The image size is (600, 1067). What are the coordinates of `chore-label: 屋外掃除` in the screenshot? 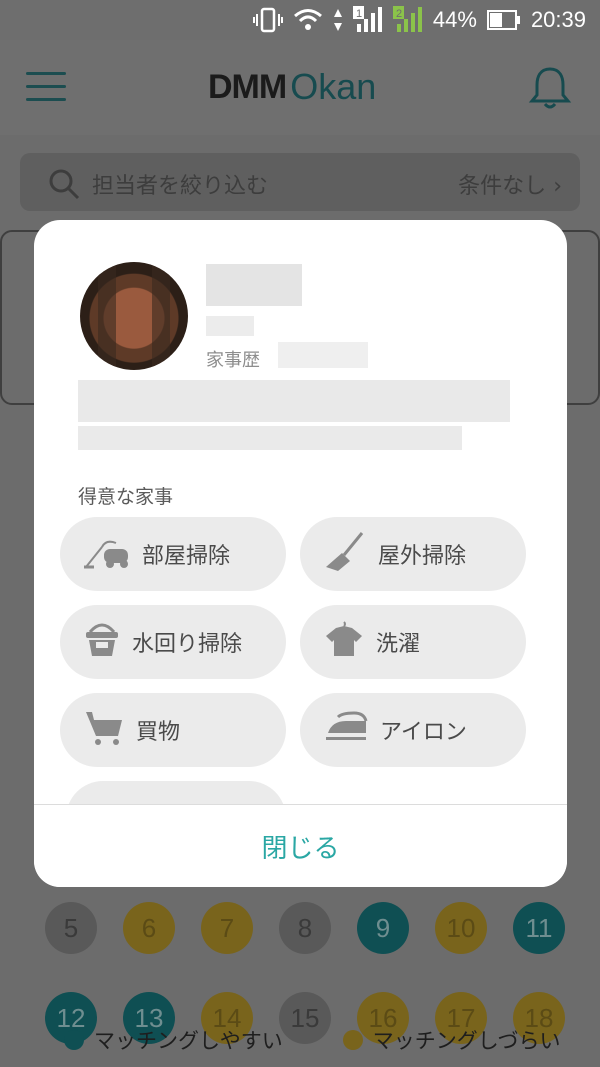 It's located at (422, 556).